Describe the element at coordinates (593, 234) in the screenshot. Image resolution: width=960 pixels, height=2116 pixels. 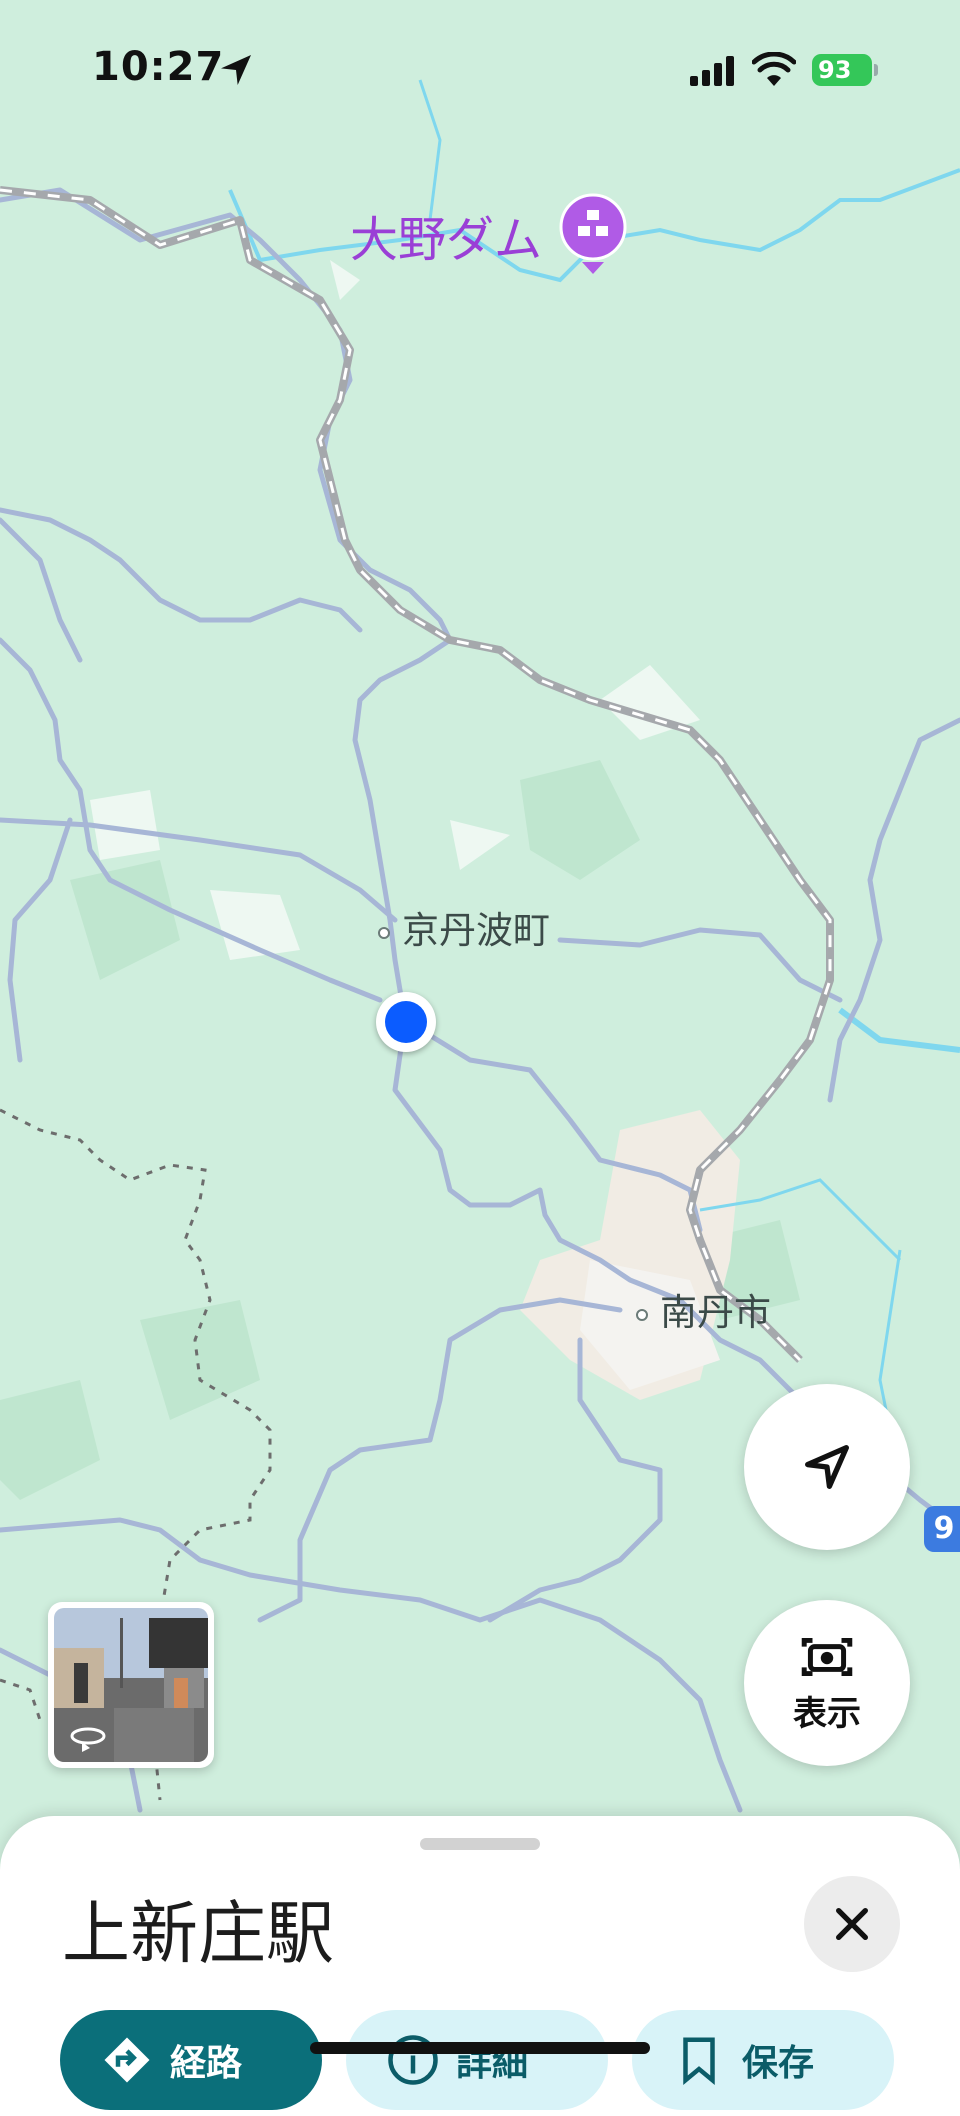
I see `dam-poi-icon` at that location.